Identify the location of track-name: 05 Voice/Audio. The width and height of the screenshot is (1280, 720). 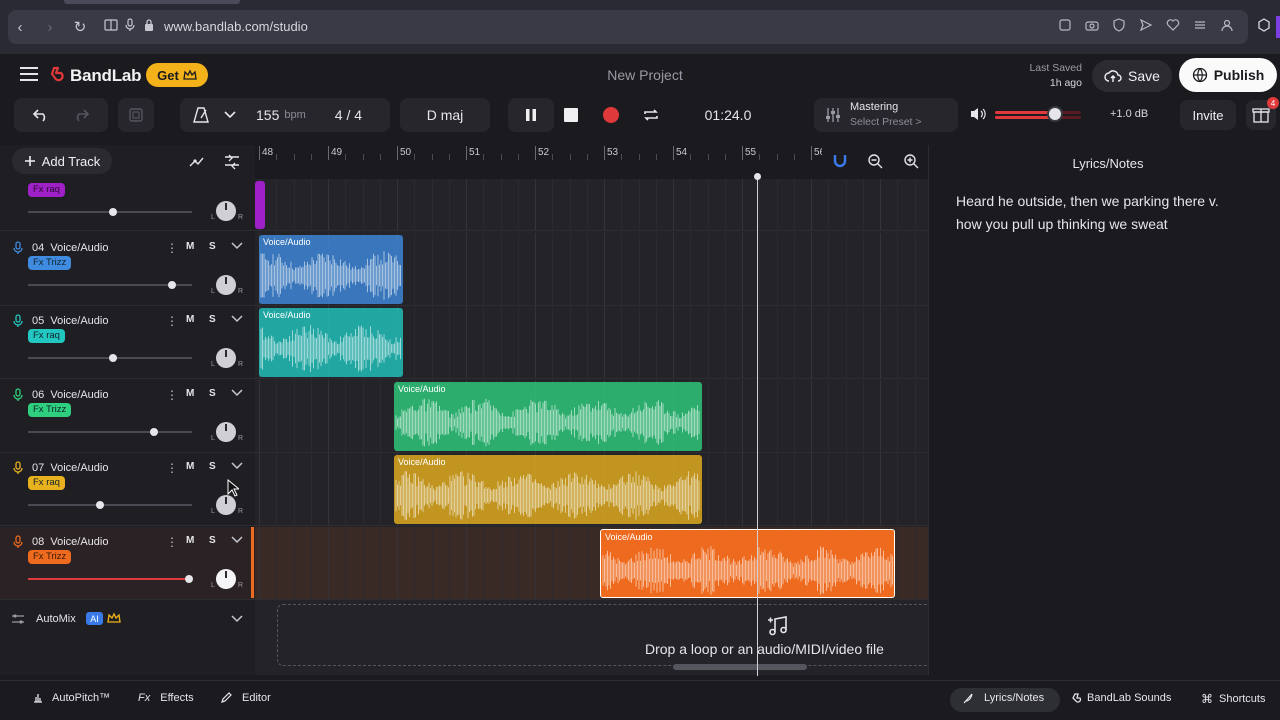
(70, 321).